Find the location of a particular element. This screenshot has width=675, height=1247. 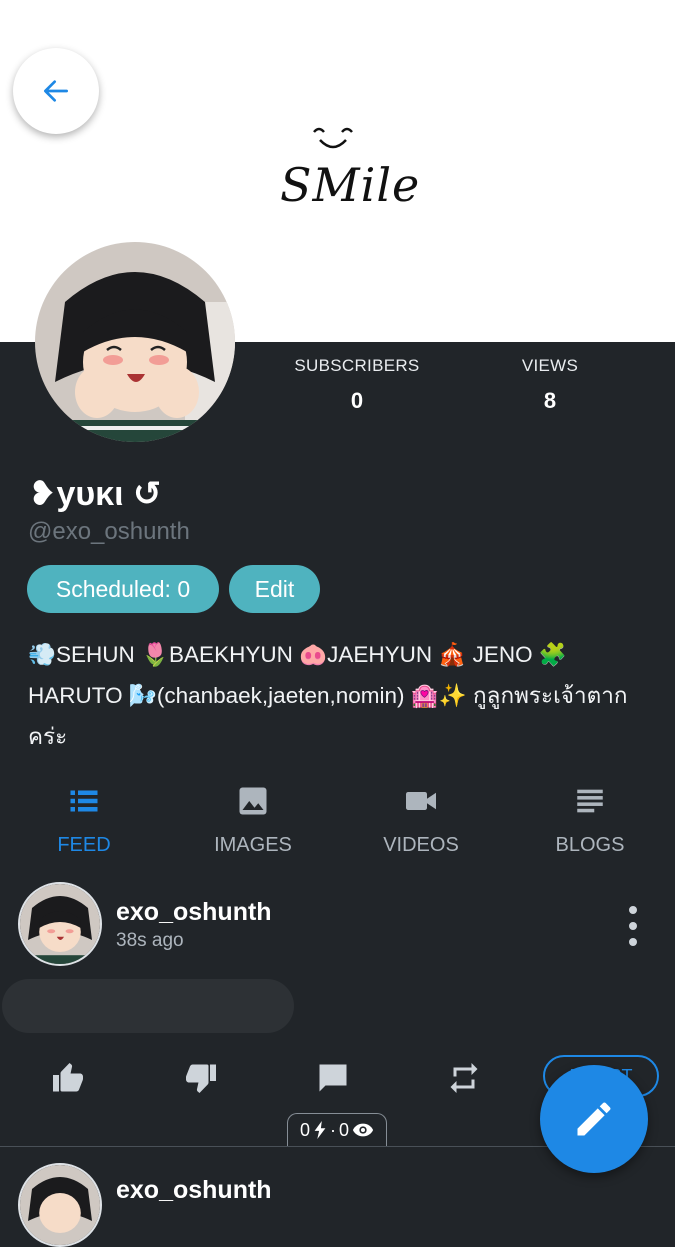

video-camera-icon is located at coordinates (421, 801).